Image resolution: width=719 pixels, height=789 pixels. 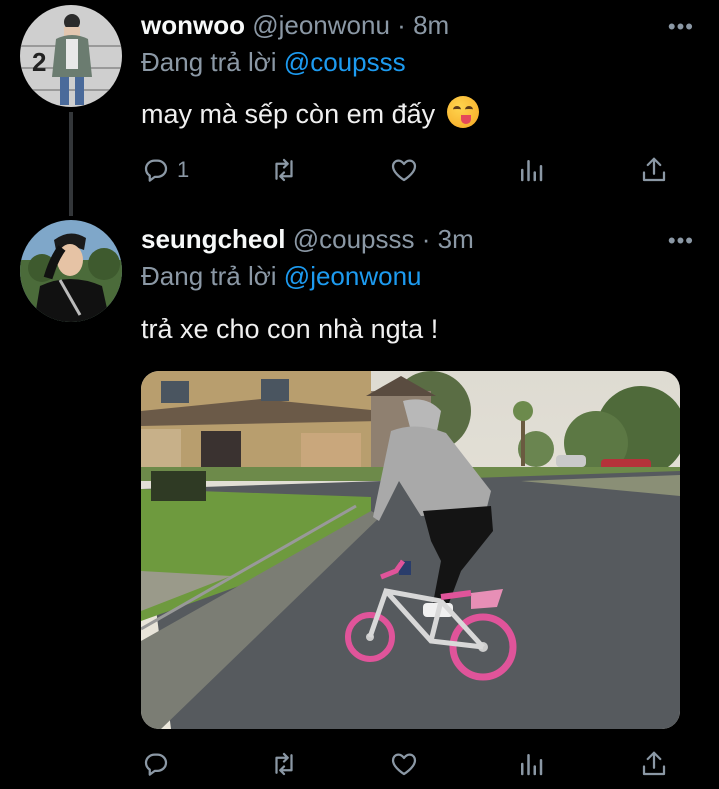 I want to click on tweet-text: may mà sếp còn em đấy, so click(x=310, y=113).